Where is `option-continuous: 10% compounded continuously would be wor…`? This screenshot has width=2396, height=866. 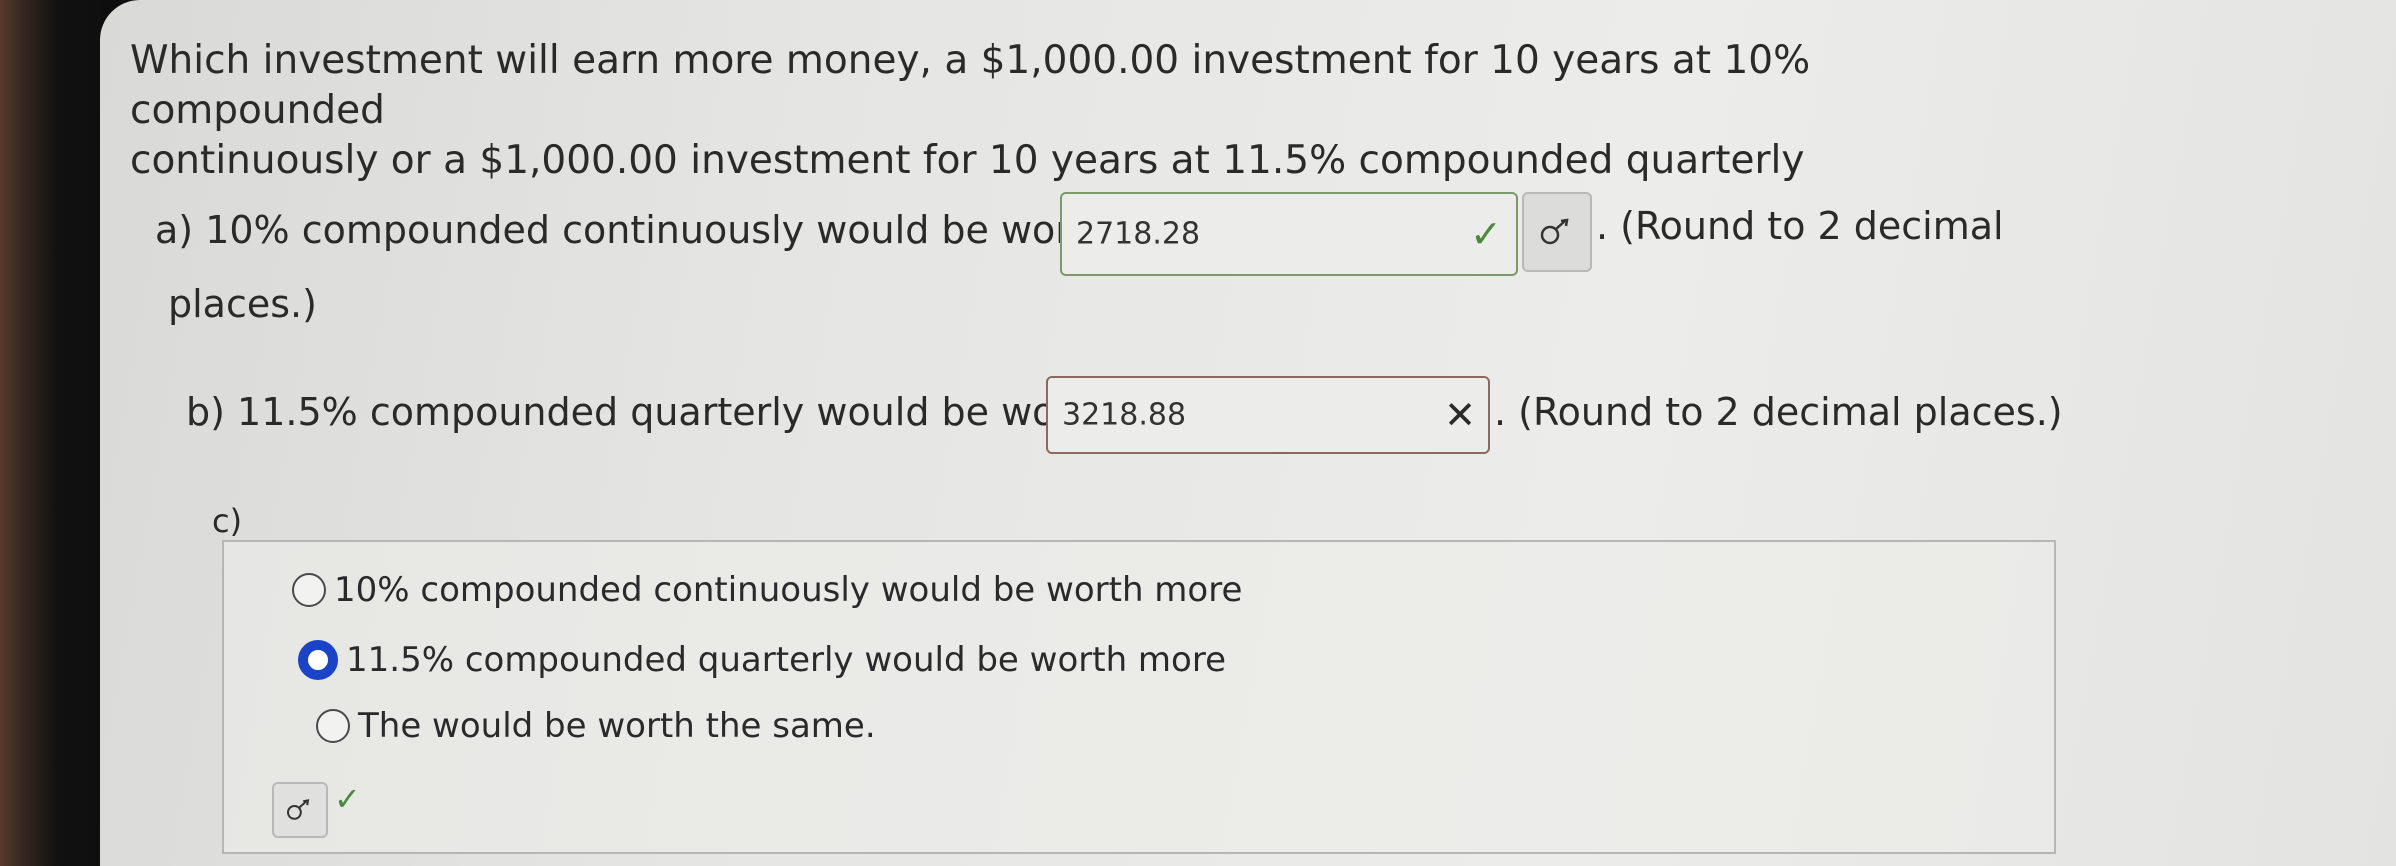
option-continuous: 10% compounded continuously would be wor… is located at coordinates (767, 590).